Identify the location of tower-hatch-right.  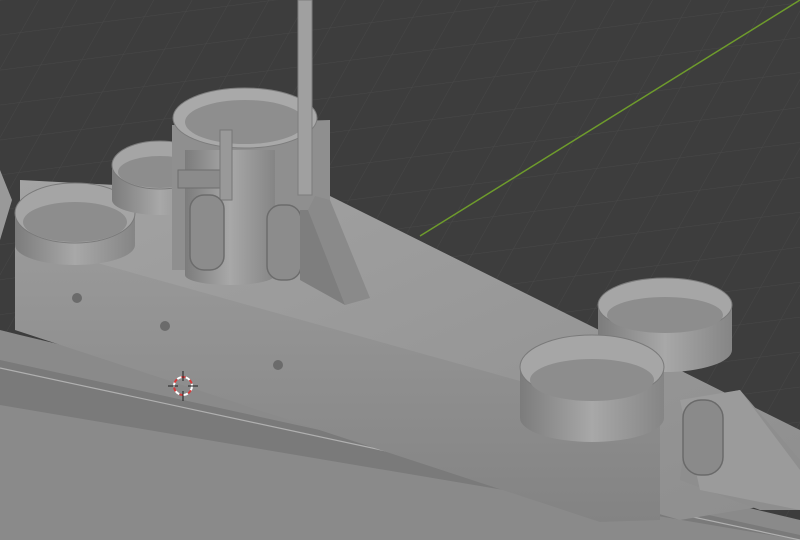
(284, 242).